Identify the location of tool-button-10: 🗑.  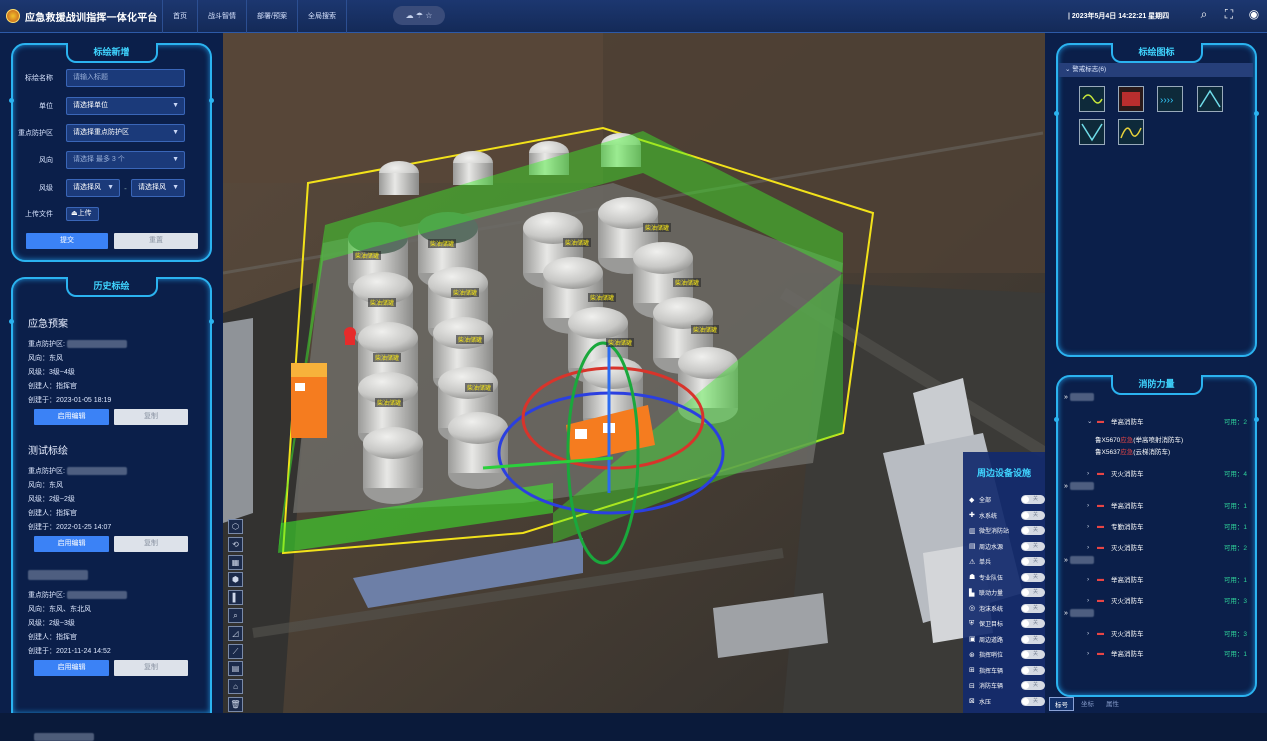
(235, 704).